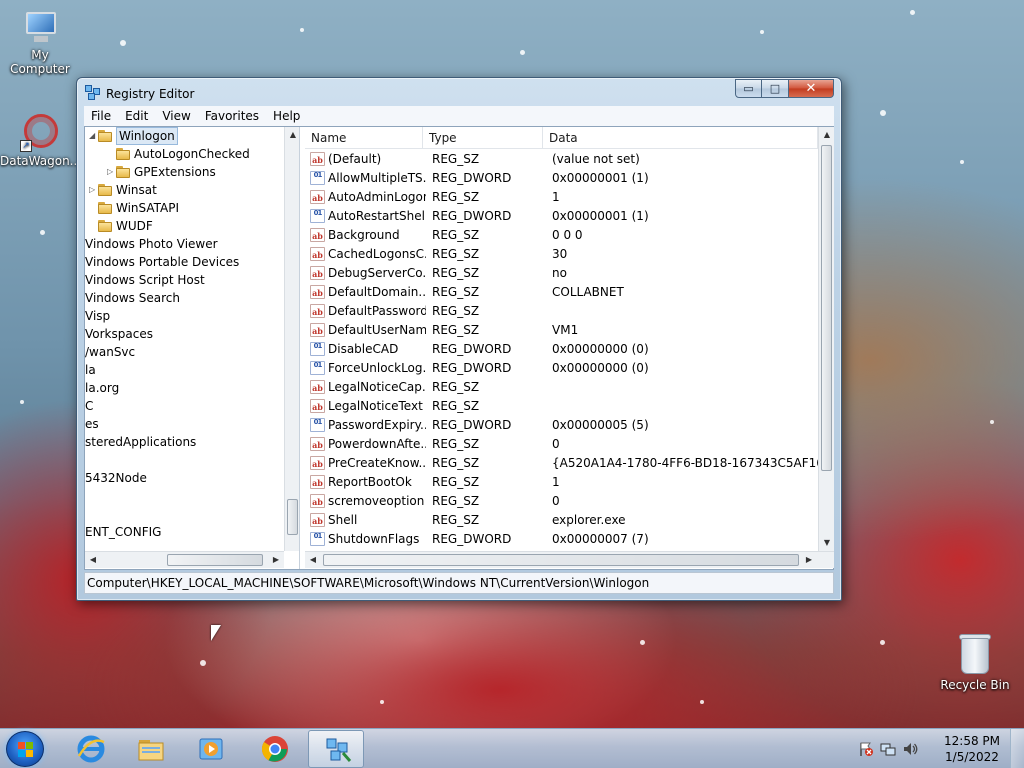  I want to click on tree-vscroll-thumb, so click(292, 517).